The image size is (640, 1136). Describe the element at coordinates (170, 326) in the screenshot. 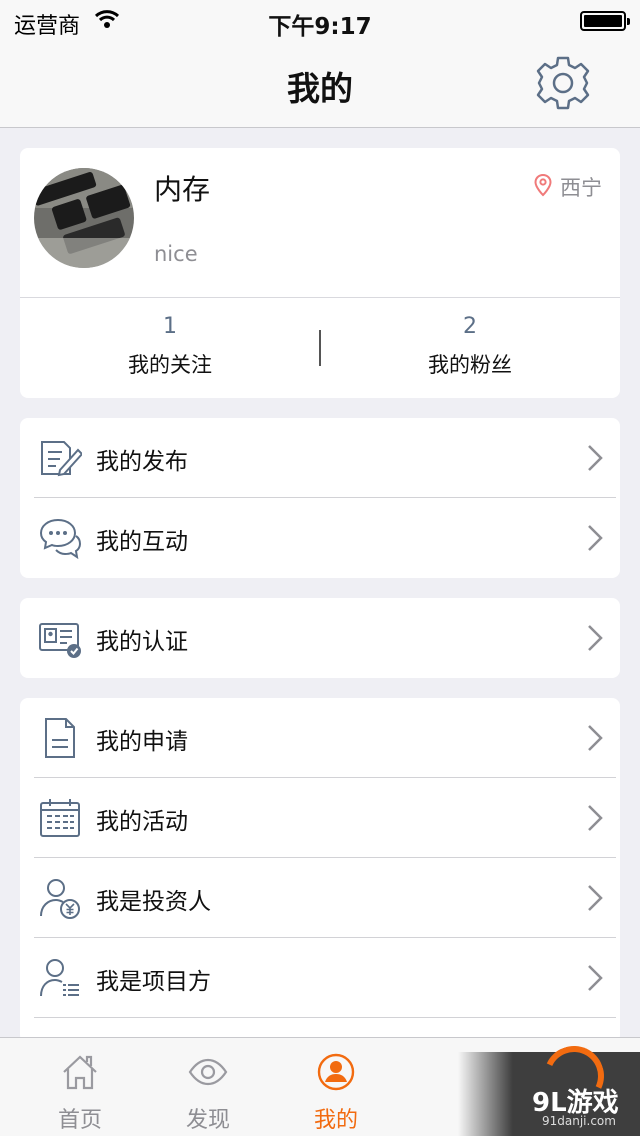

I see `following-count: 1` at that location.